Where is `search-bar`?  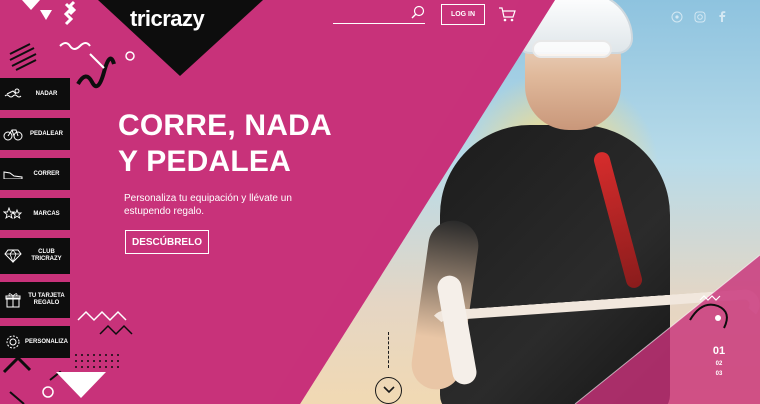 search-bar is located at coordinates (379, 14).